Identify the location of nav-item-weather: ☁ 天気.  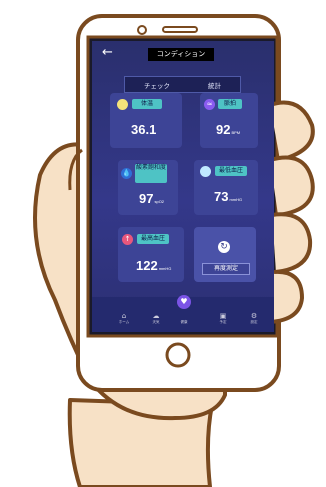
(156, 318).